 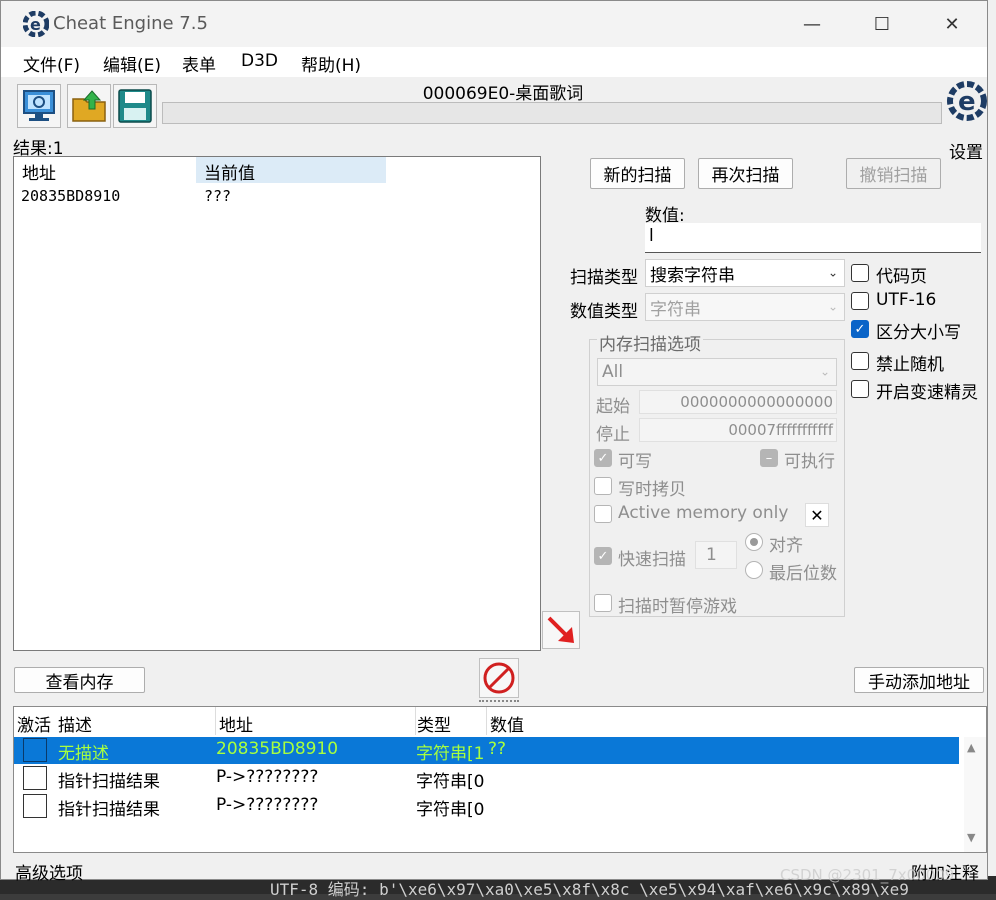 What do you see at coordinates (692, 275) in the screenshot?
I see `scan-type-value: 搜索字符串` at bounding box center [692, 275].